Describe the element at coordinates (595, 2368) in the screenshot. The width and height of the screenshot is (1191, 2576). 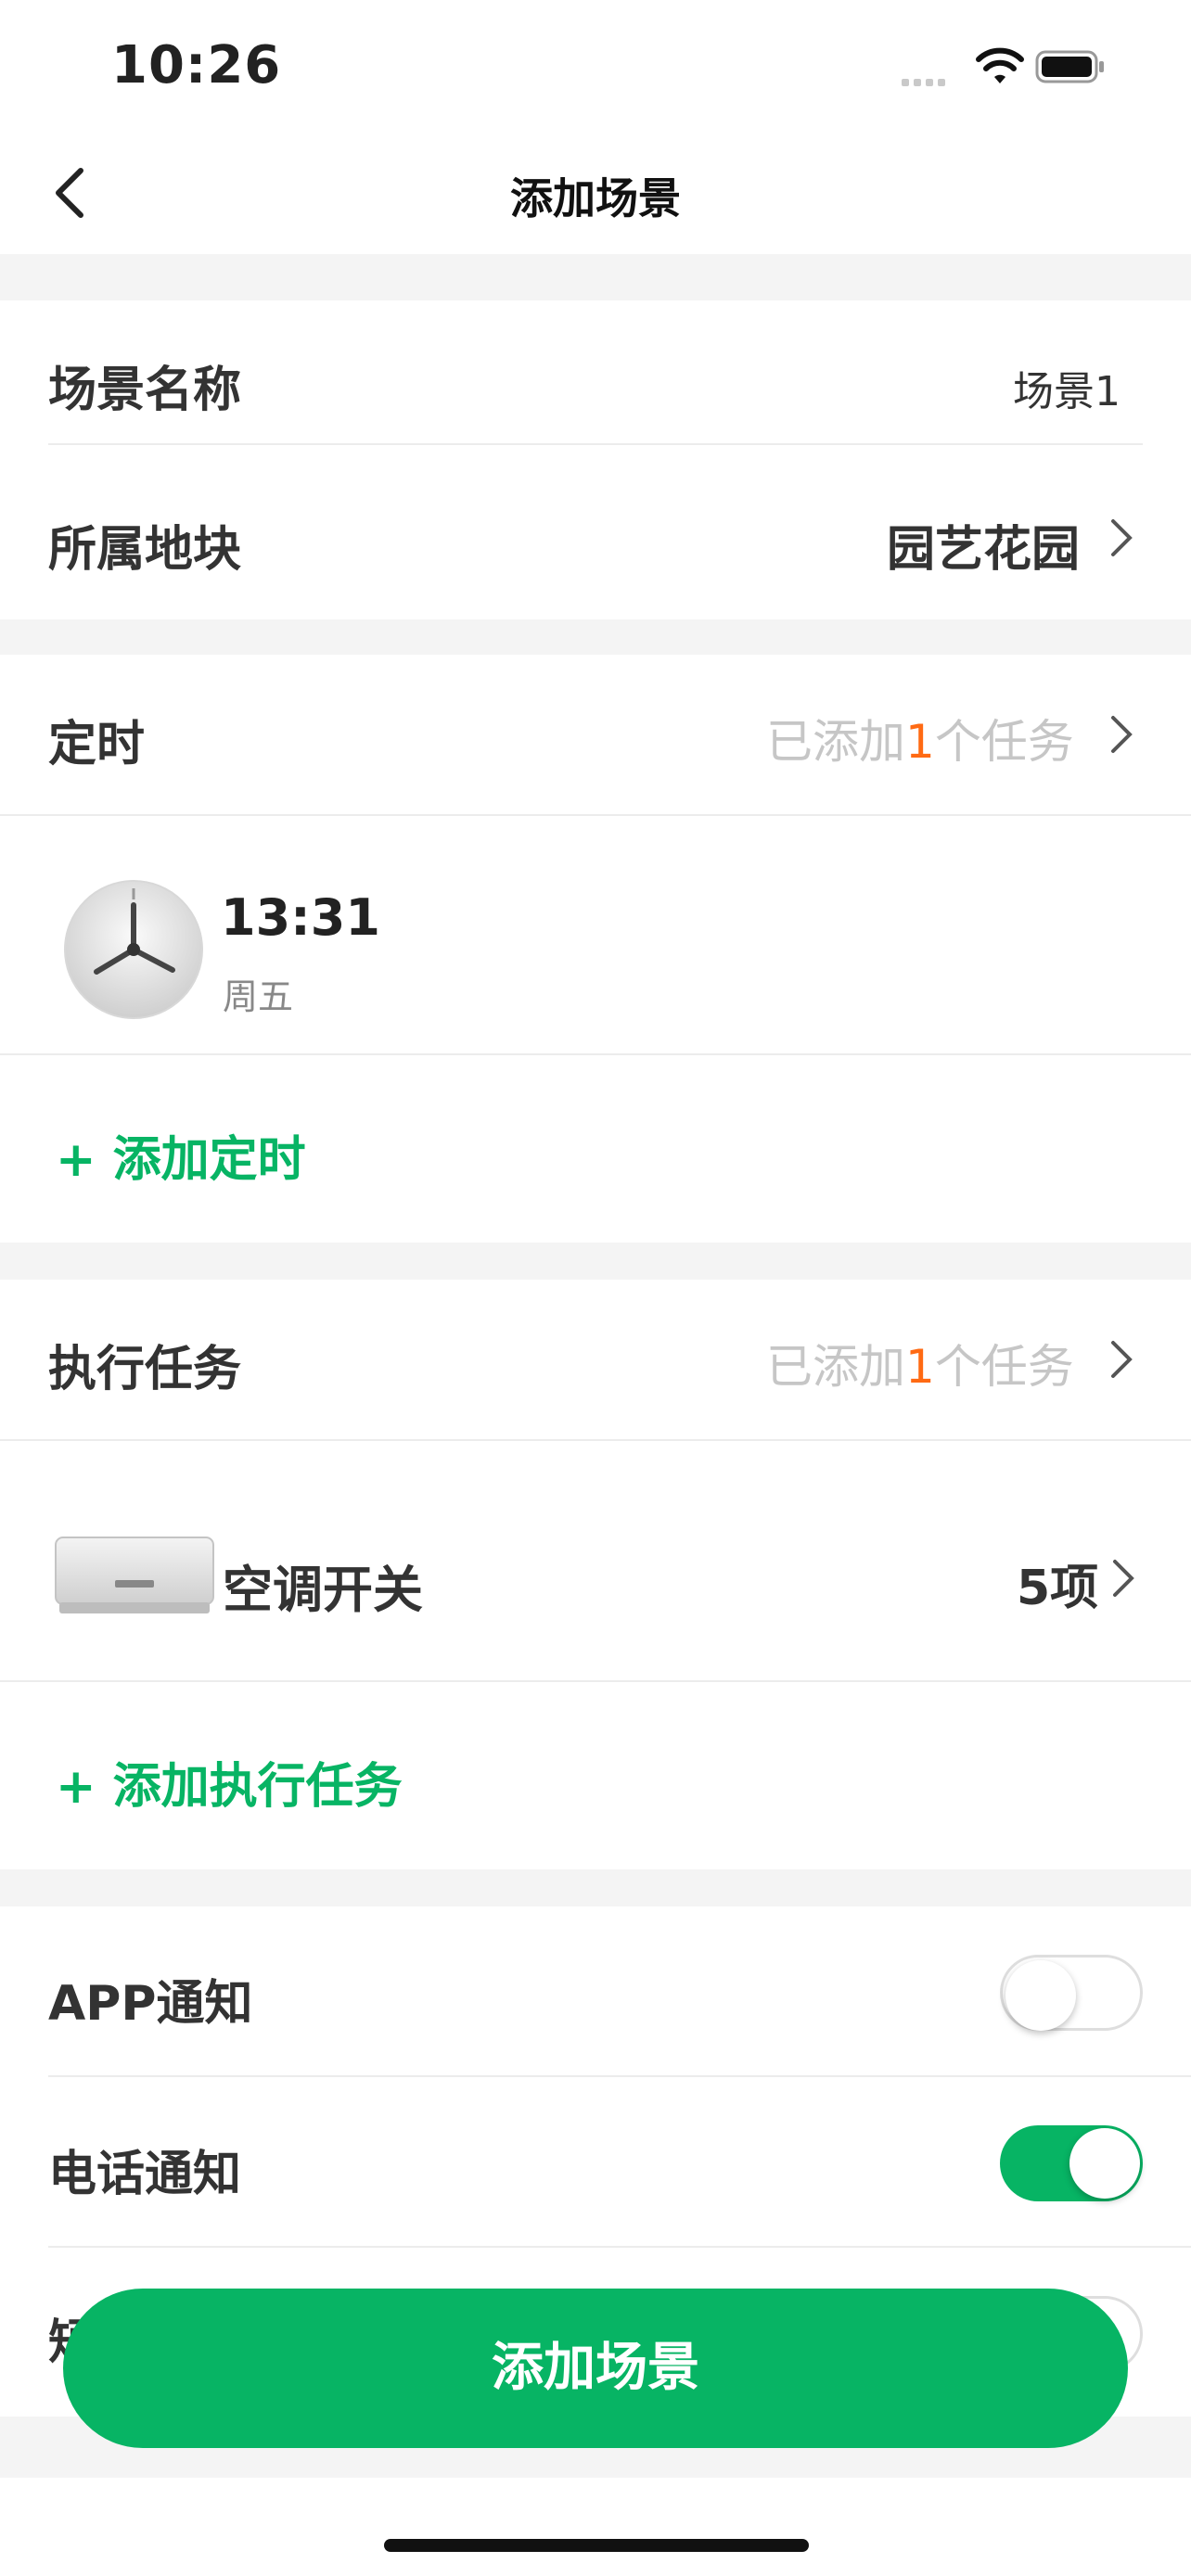
I see `add-scene-button: 添加场景` at that location.